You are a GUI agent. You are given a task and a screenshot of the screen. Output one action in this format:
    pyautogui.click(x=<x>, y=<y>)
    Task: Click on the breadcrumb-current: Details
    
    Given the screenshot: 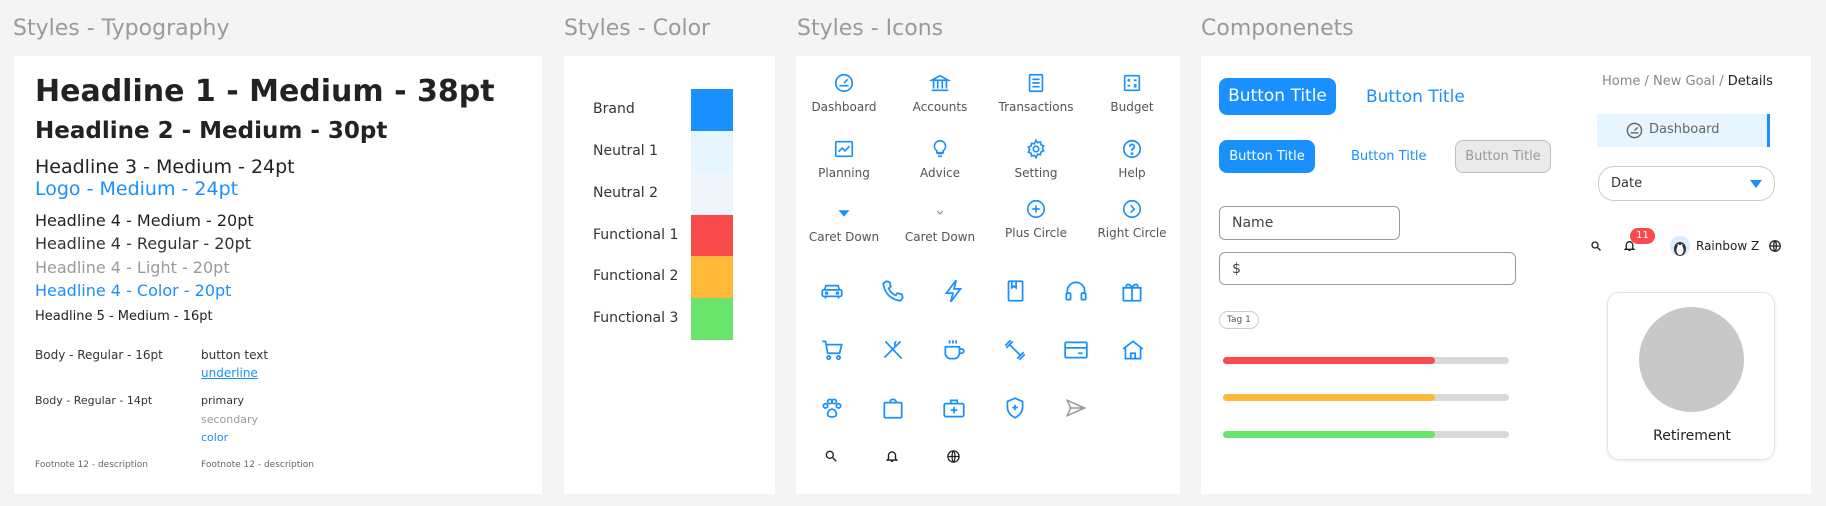 What is the action you would take?
    pyautogui.click(x=1750, y=81)
    